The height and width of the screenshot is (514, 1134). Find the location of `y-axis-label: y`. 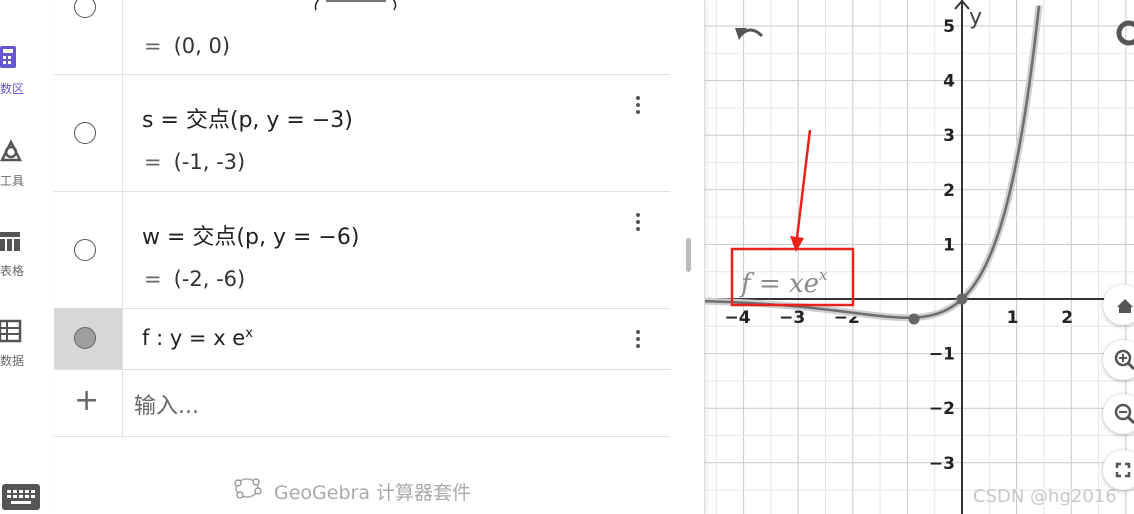

y-axis-label: y is located at coordinates (975, 17).